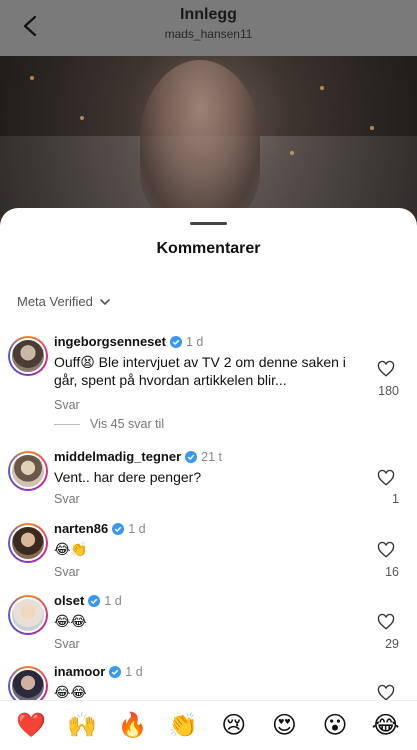  What do you see at coordinates (208, 248) in the screenshot?
I see `sheet-title: Kommentarer` at bounding box center [208, 248].